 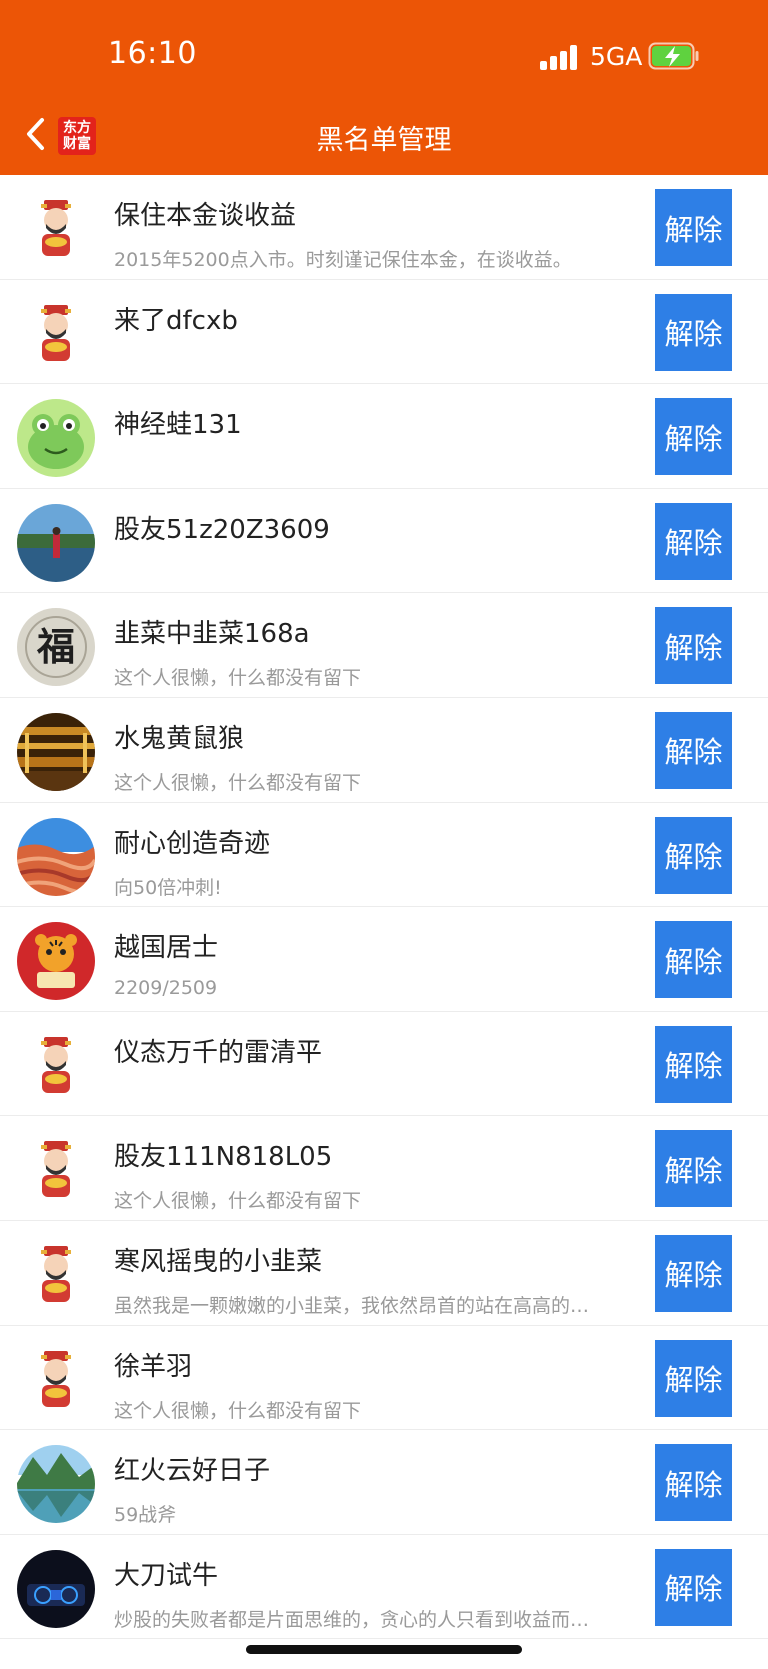 What do you see at coordinates (384, 1064) in the screenshot?
I see `blacklist-row: 仪态万千的雷清平 解除` at bounding box center [384, 1064].